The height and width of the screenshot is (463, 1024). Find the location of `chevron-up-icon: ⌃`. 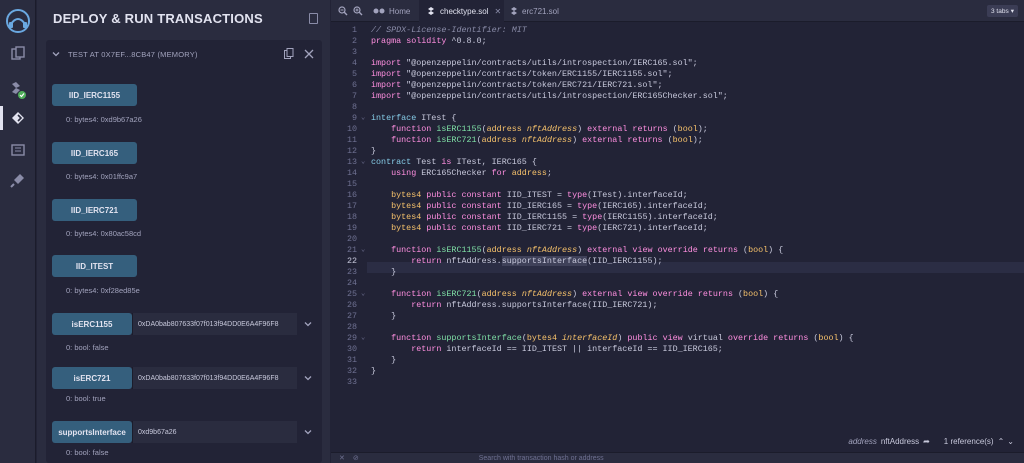

chevron-up-icon: ⌃ is located at coordinates (1001, 441).